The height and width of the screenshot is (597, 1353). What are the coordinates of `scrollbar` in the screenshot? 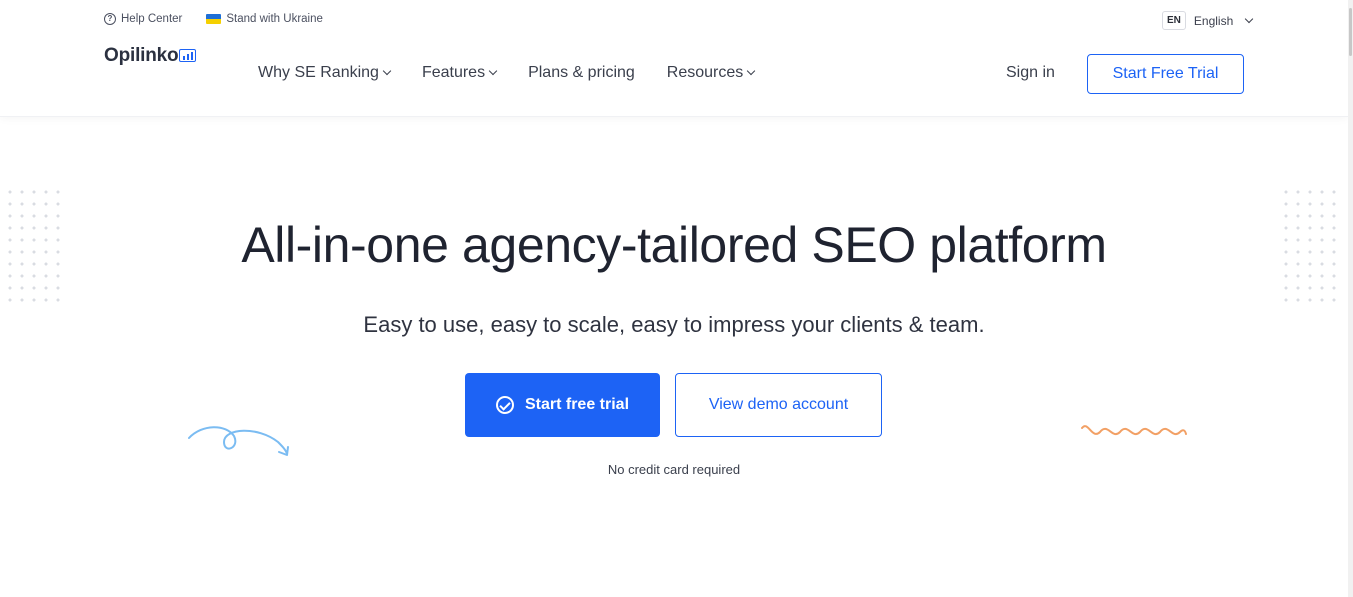 It's located at (1350, 298).